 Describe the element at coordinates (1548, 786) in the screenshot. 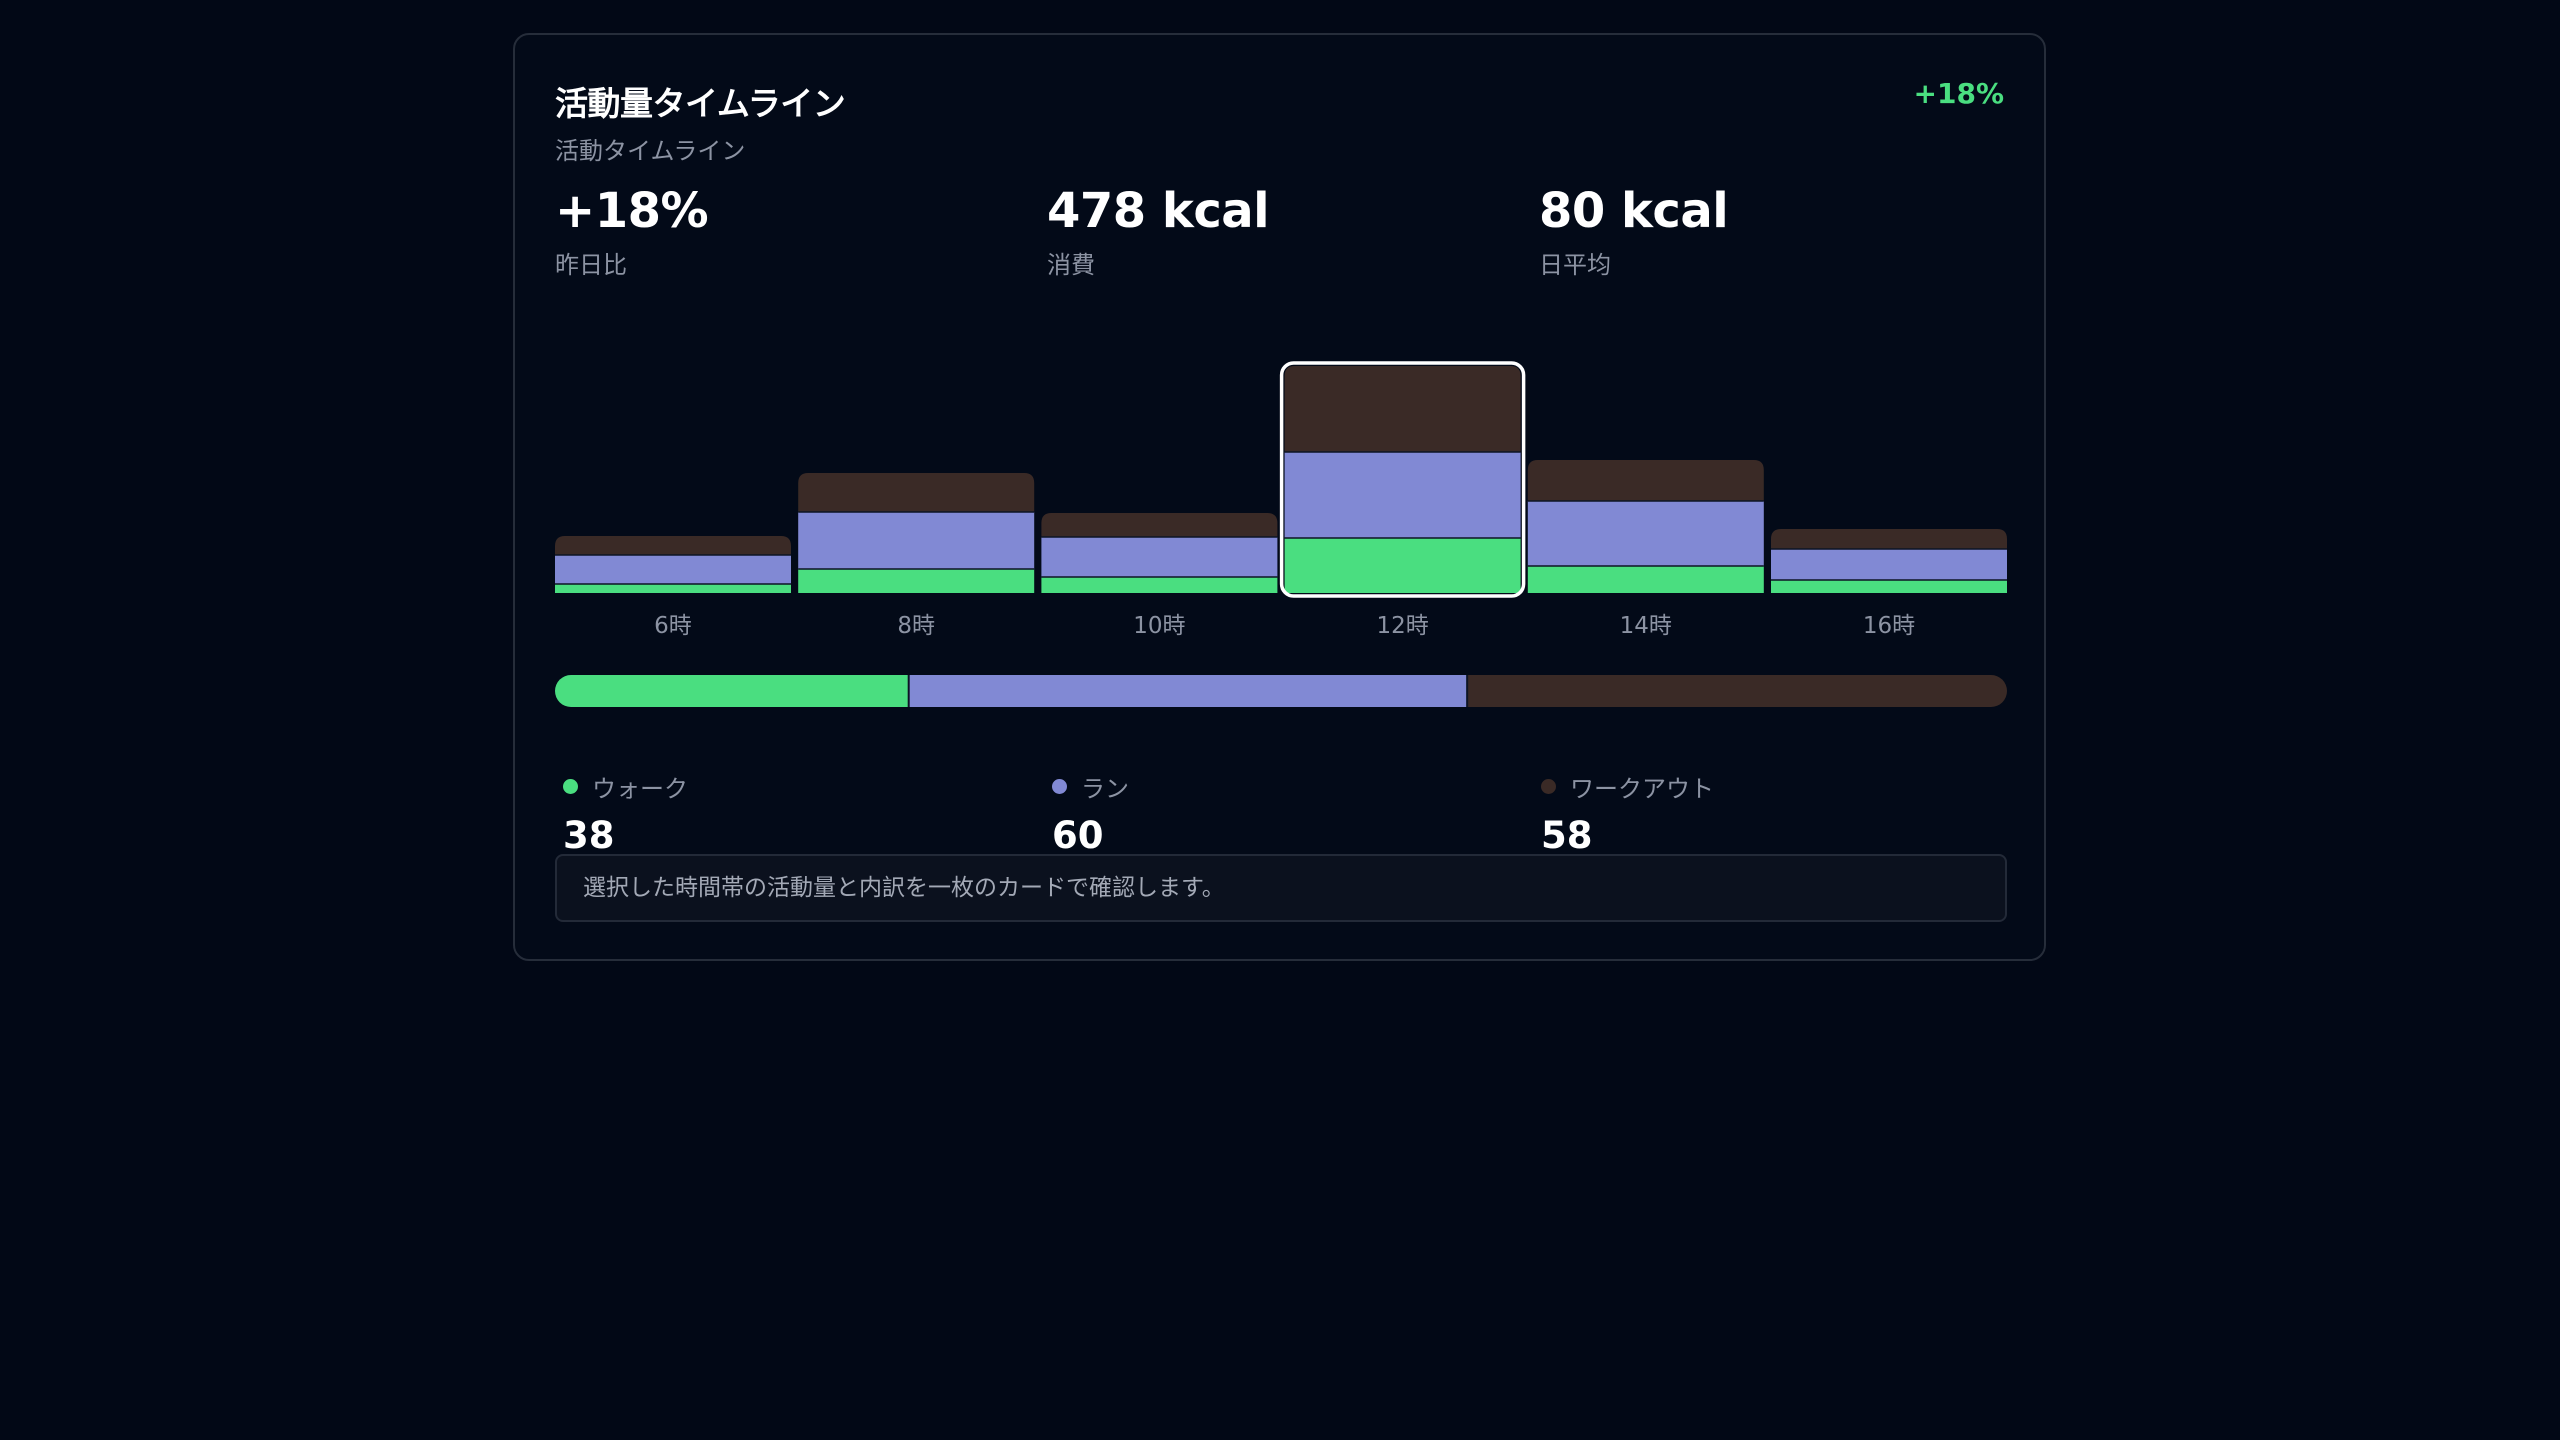

I see `workout-dot-icon` at that location.